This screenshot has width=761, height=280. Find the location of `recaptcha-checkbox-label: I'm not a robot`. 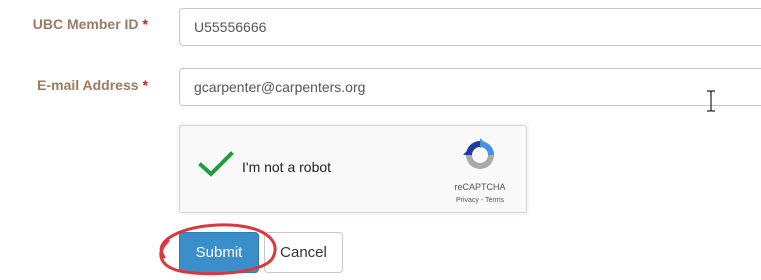

recaptcha-checkbox-label: I'm not a robot is located at coordinates (287, 167).